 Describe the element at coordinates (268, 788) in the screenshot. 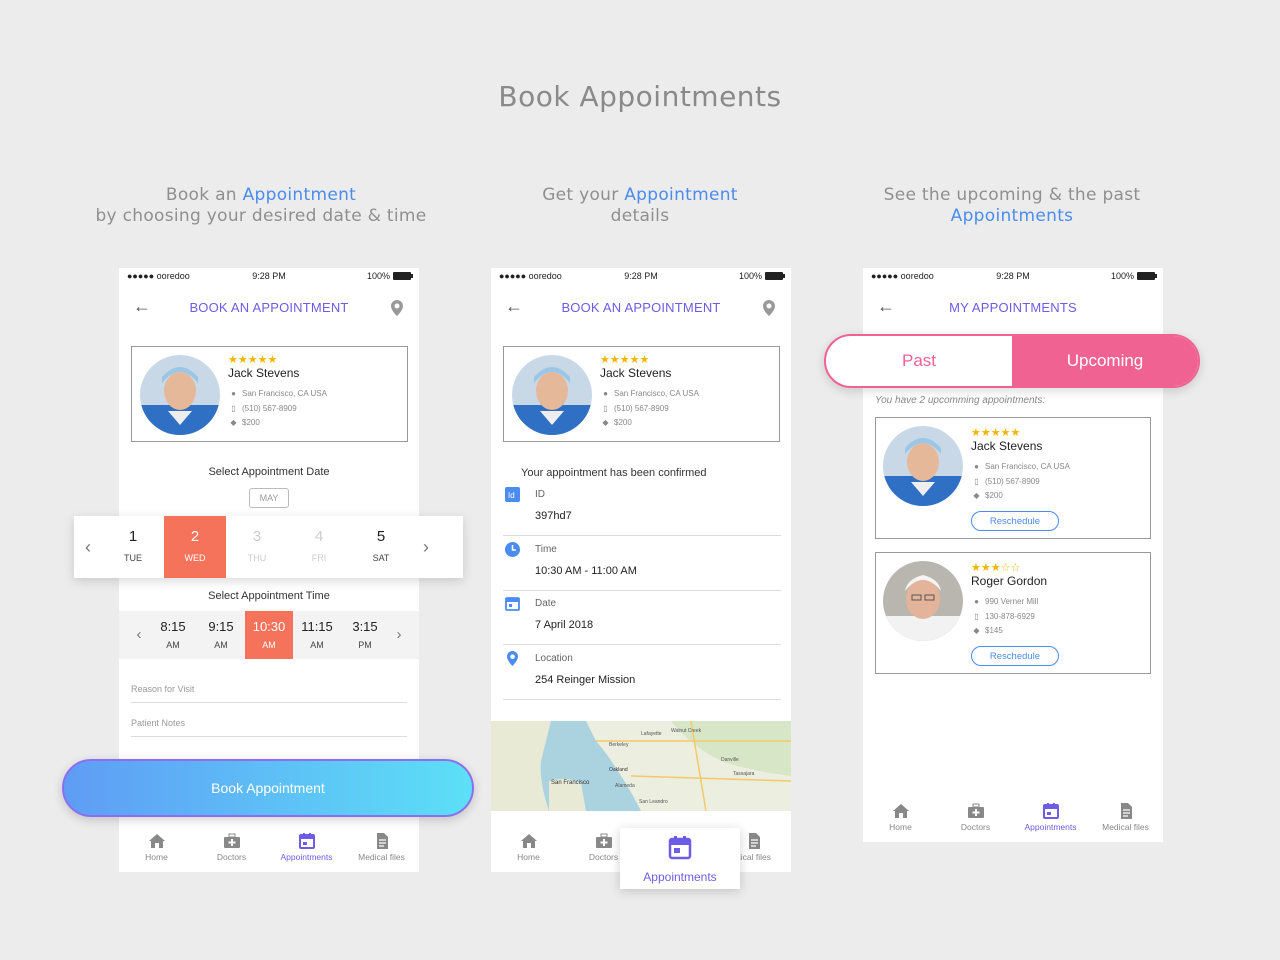

I see `book-appointment-button: Book Appointment` at that location.